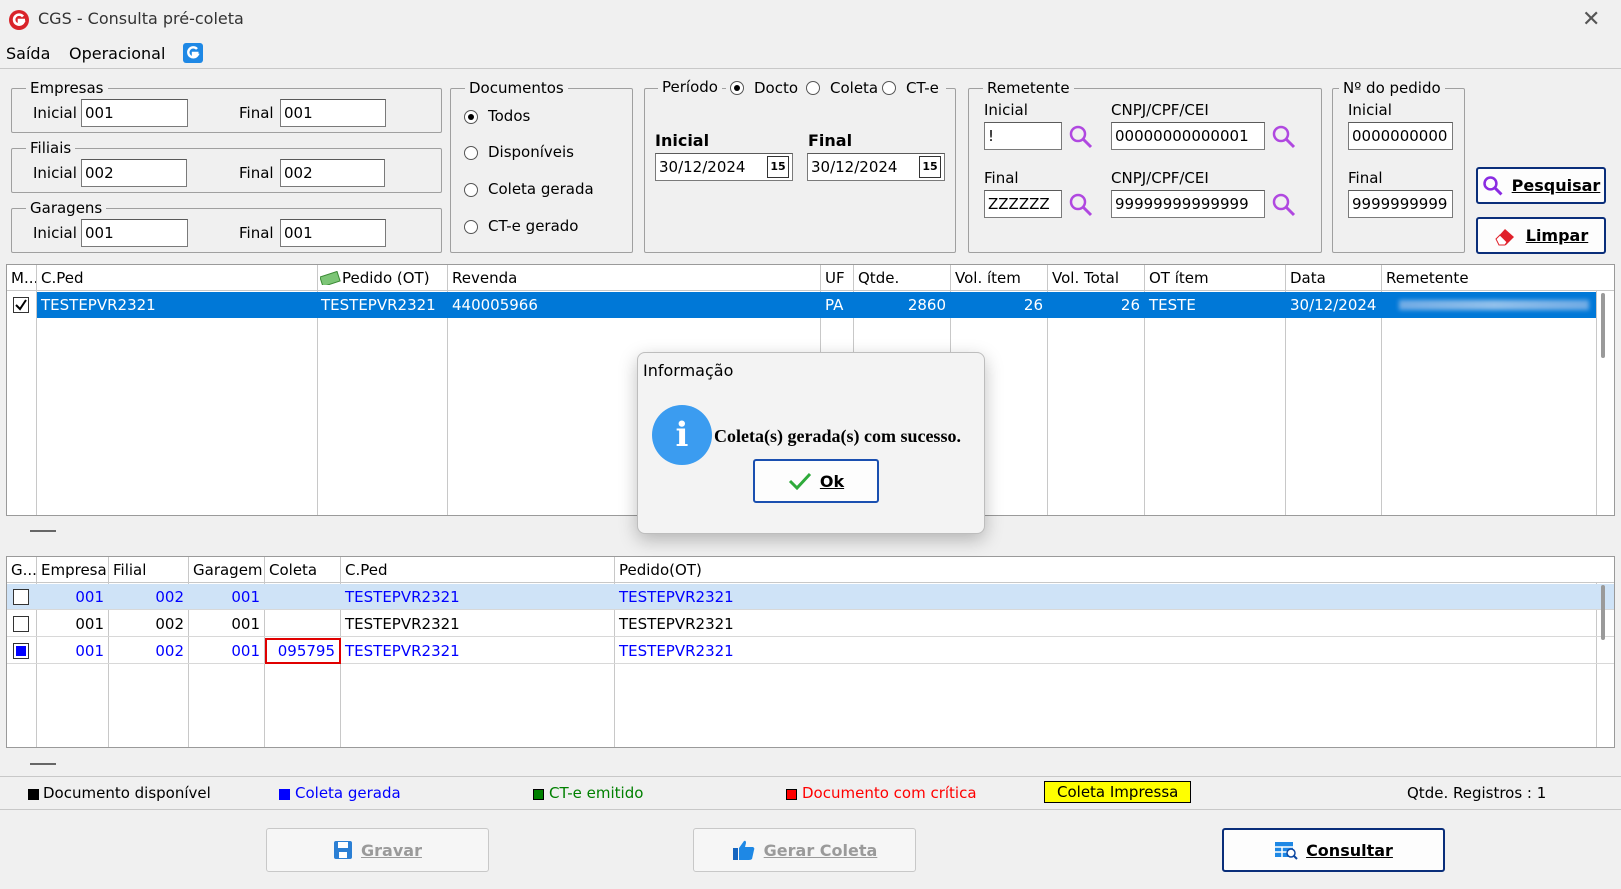 This screenshot has height=889, width=1621. I want to click on empresas-final-input: 001, so click(333, 113).